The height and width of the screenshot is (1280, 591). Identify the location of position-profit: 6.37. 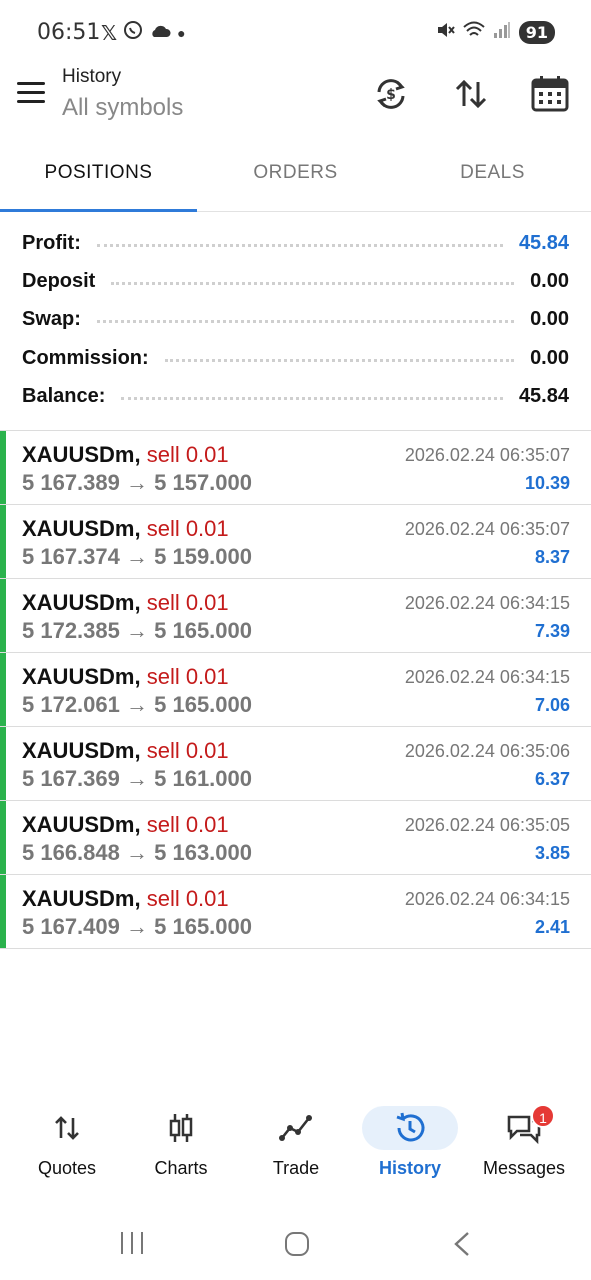
(552, 779).